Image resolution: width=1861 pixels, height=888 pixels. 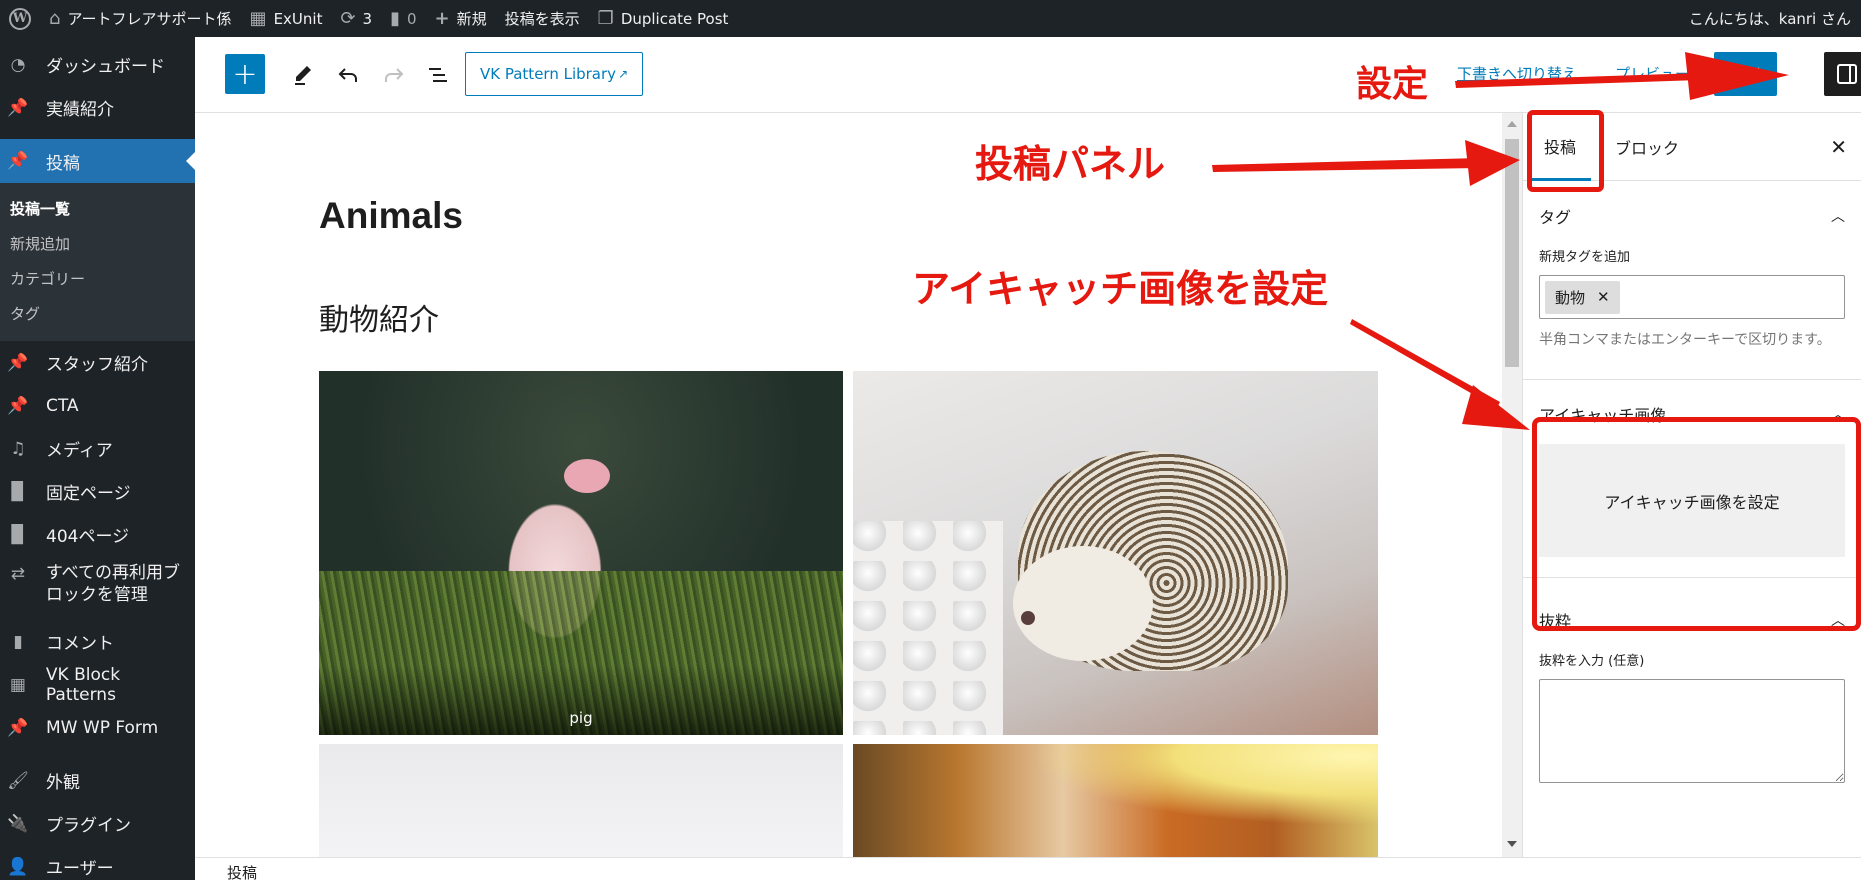 What do you see at coordinates (1838, 147) in the screenshot?
I see `close-icon: ✕` at bounding box center [1838, 147].